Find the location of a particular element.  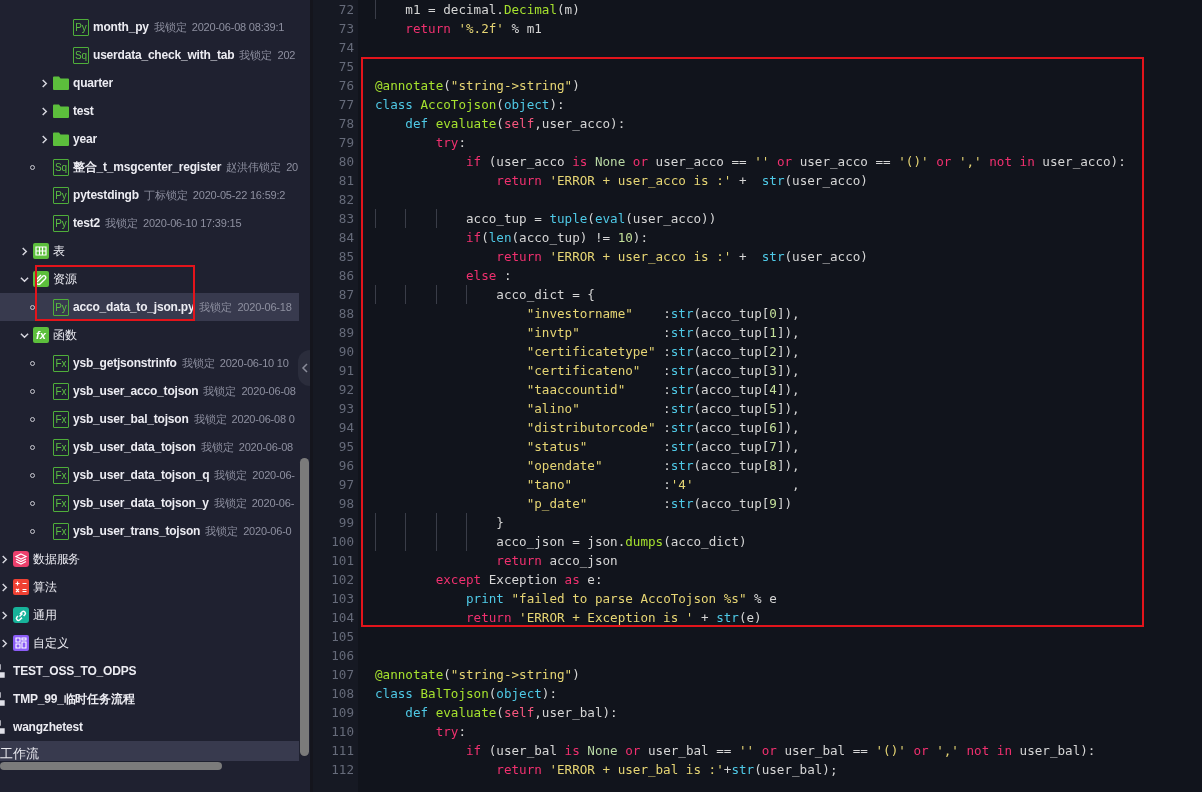

table-icon is located at coordinates (41, 251).